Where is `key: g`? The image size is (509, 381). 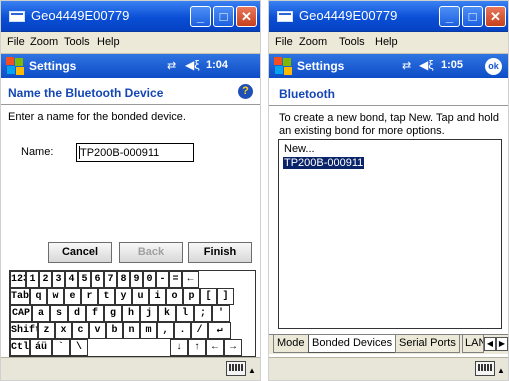
key: g is located at coordinates (113, 313).